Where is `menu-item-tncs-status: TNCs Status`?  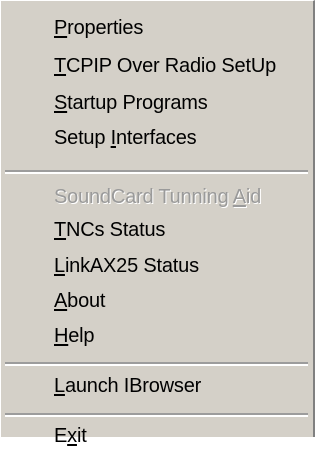 menu-item-tncs-status: TNCs Status is located at coordinates (109, 230).